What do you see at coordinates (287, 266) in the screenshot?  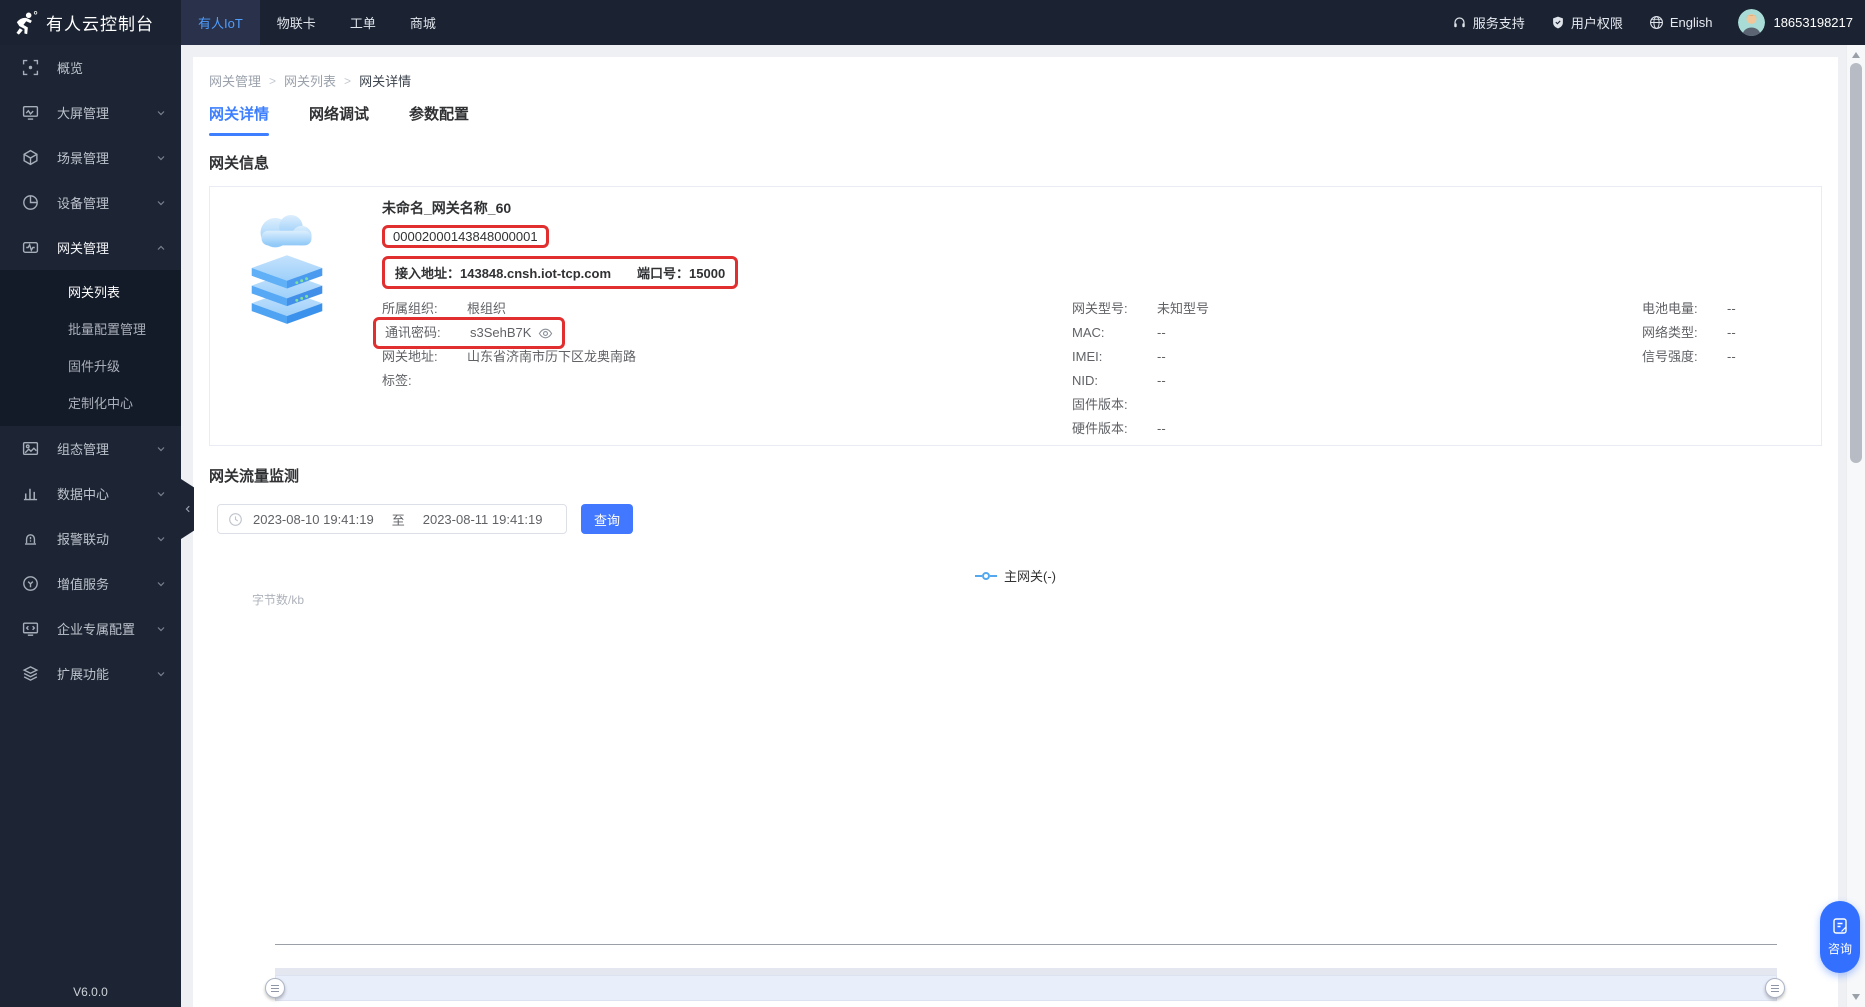 I see `gateway-cloud-illustration` at bounding box center [287, 266].